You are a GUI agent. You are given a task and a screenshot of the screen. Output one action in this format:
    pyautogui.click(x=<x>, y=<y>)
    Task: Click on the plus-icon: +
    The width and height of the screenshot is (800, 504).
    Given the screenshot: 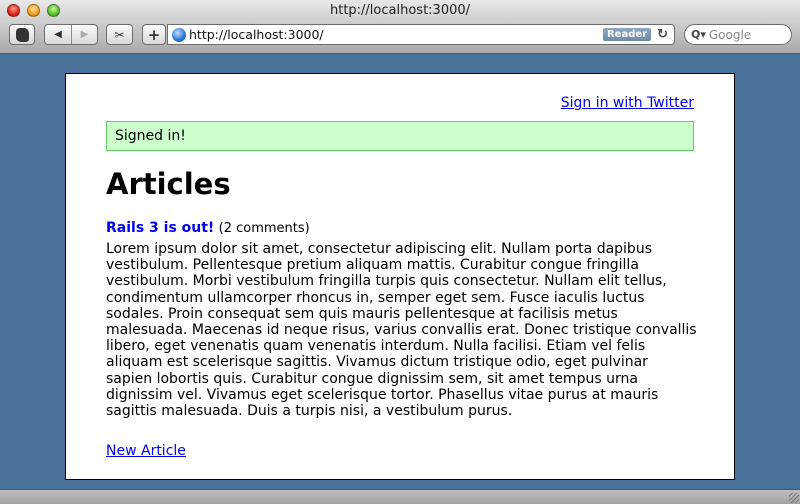 What is the action you would take?
    pyautogui.click(x=154, y=34)
    